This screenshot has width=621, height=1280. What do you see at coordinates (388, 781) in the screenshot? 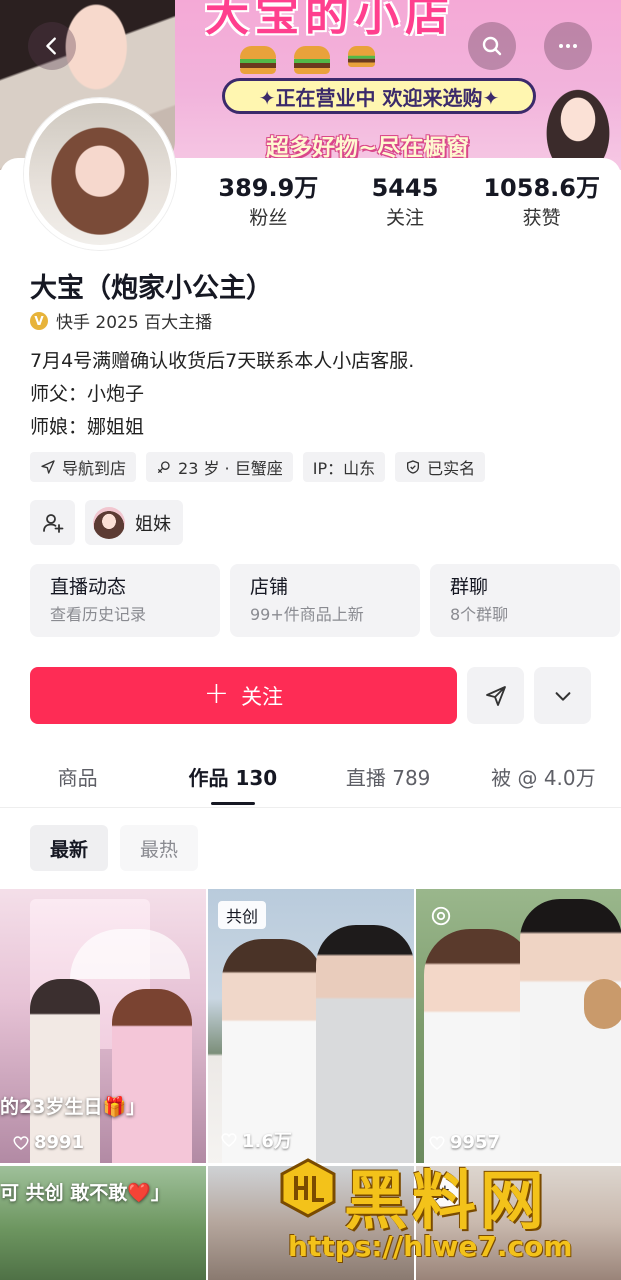
I see `tab-live: 直播 789` at bounding box center [388, 781].